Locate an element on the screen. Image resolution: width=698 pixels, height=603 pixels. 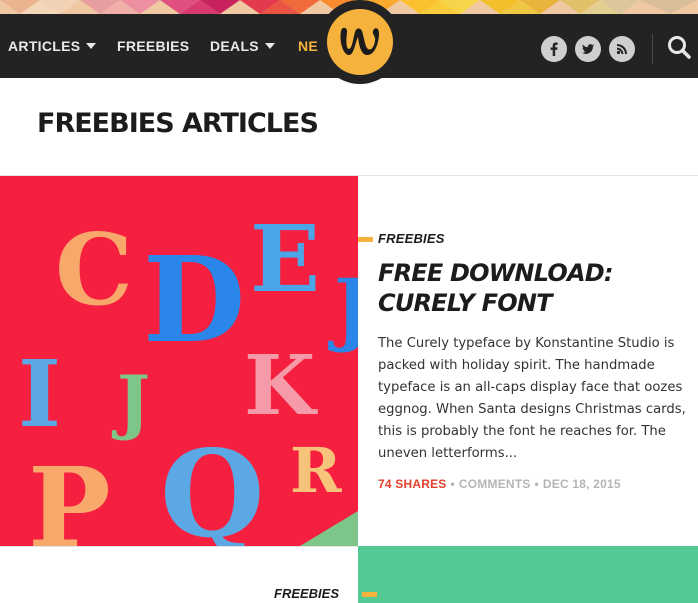
image-letter: E is located at coordinates (285, 259).